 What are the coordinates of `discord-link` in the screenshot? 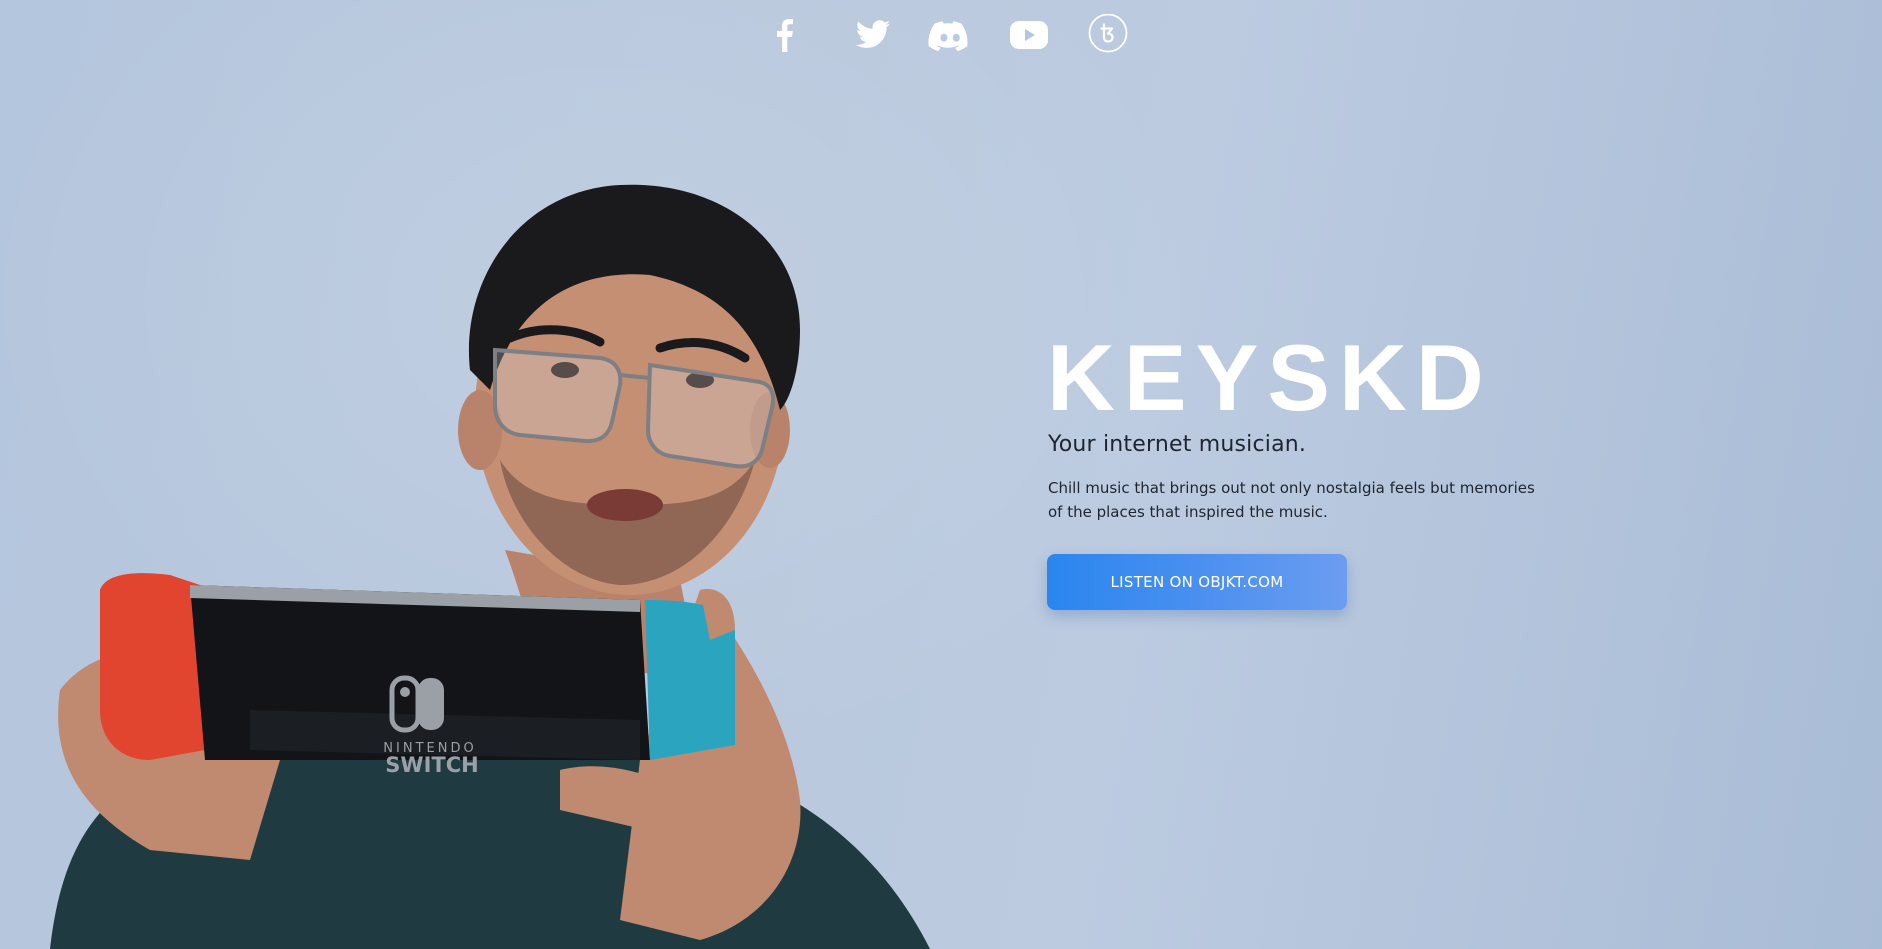 It's located at (951, 35).